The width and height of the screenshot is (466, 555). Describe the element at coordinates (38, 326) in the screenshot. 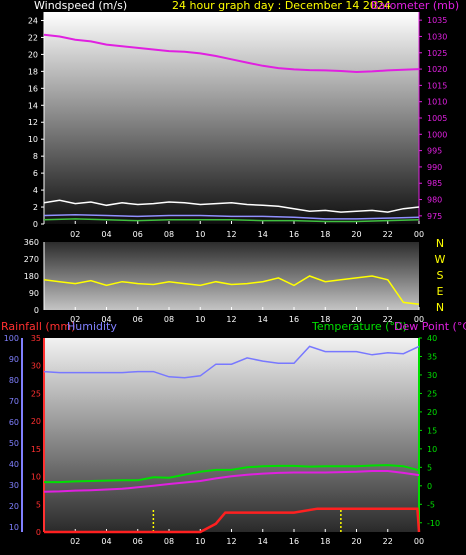

I see `rainfall-label: Rainfall (mm)` at that location.